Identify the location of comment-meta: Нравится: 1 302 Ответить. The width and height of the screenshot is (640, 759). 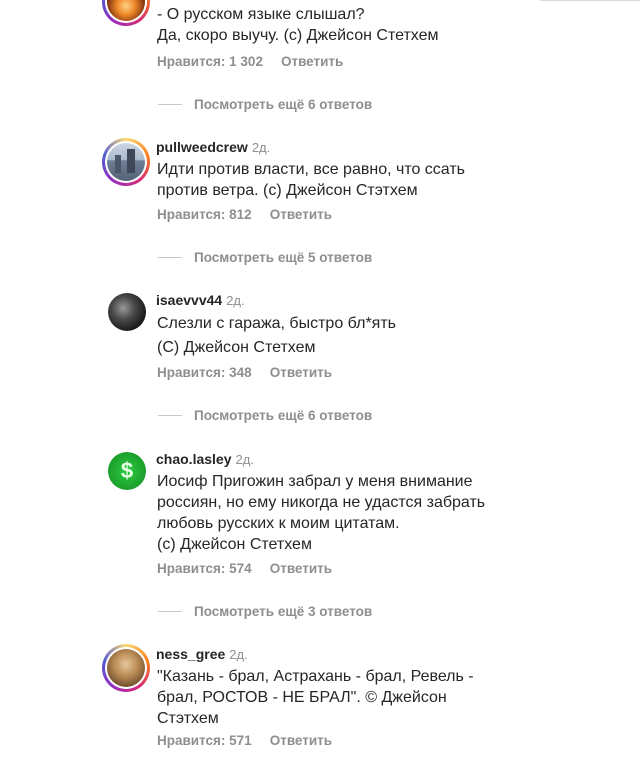
(250, 61).